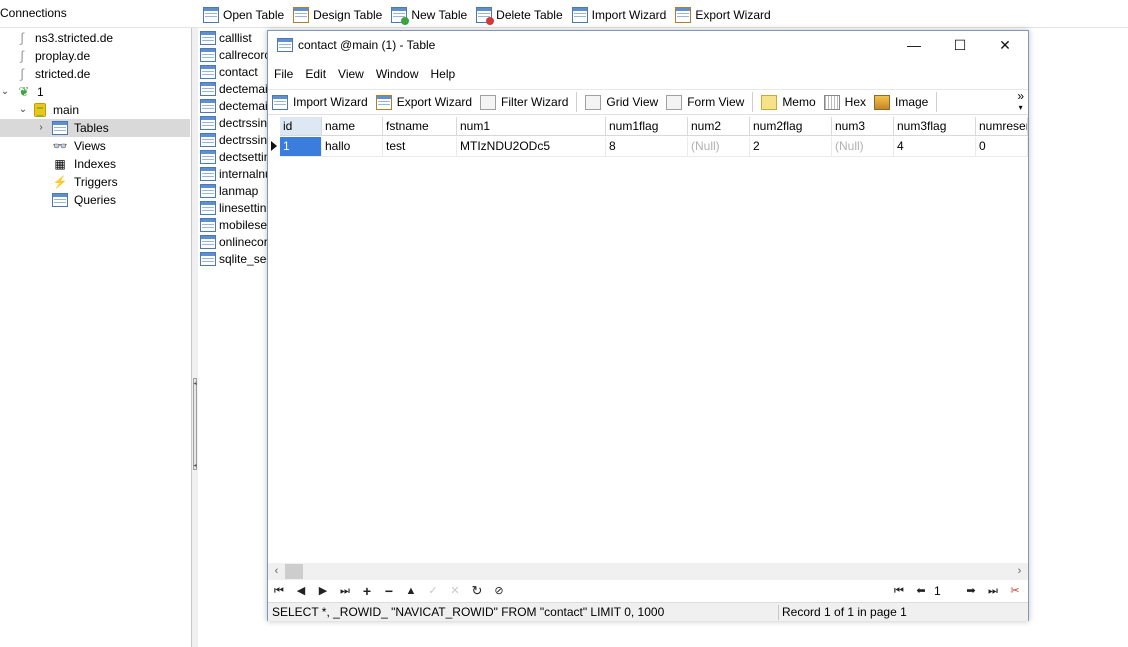 The image size is (1128, 647). I want to click on column-header: num3flag, so click(935, 126).